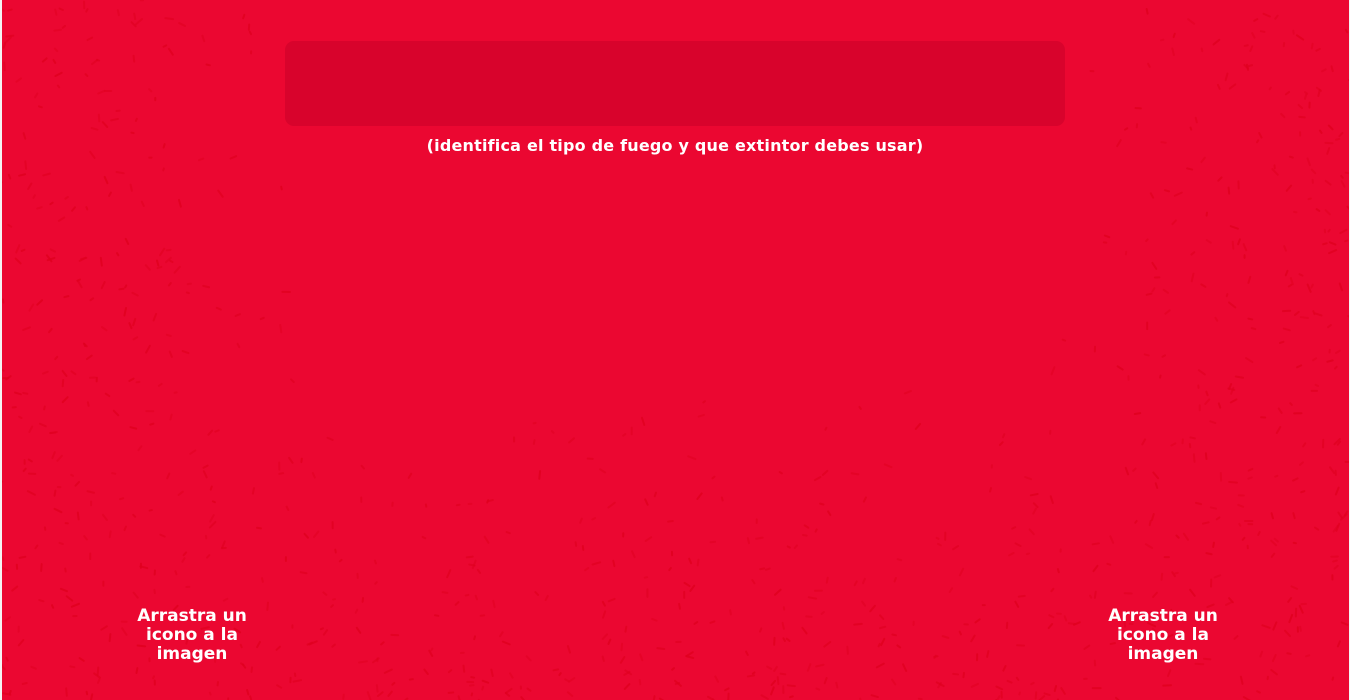  I want to click on question-box, so click(675, 83).